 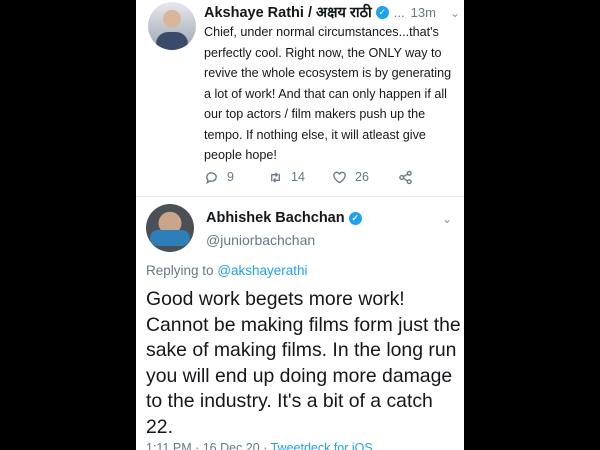 What do you see at coordinates (322, 445) in the screenshot?
I see `tweet-client-link: Tweetdeck for iOS` at bounding box center [322, 445].